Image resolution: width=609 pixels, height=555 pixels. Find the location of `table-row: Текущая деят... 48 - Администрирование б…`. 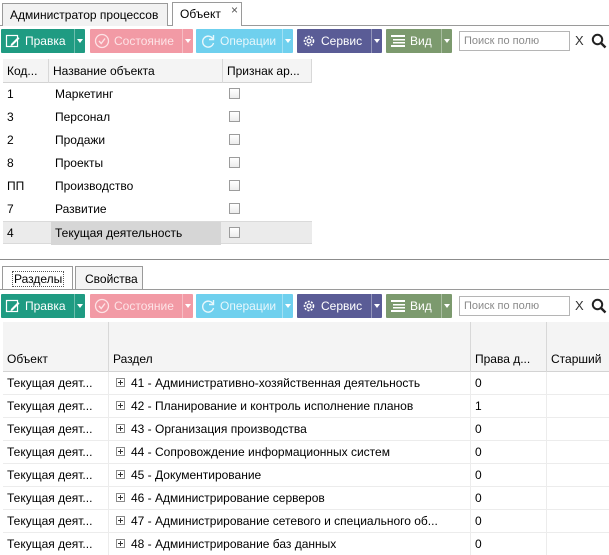

table-row: Текущая деят... 48 - Администрирование б… is located at coordinates (306, 544).